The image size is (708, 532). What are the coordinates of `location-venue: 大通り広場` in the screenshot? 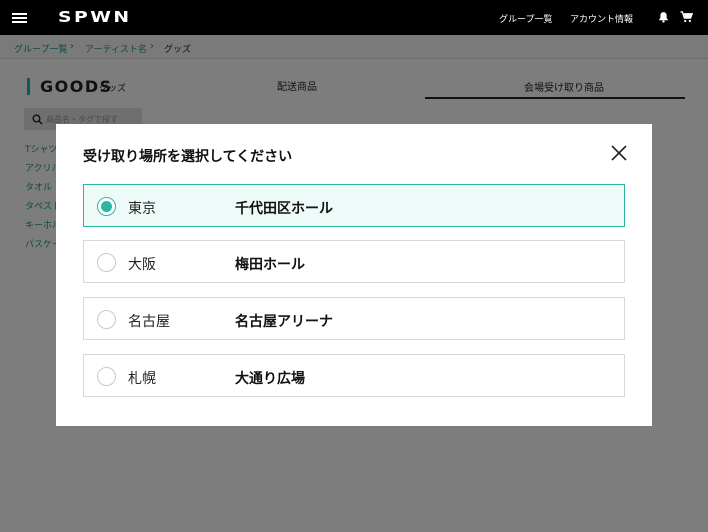 It's located at (270, 379).